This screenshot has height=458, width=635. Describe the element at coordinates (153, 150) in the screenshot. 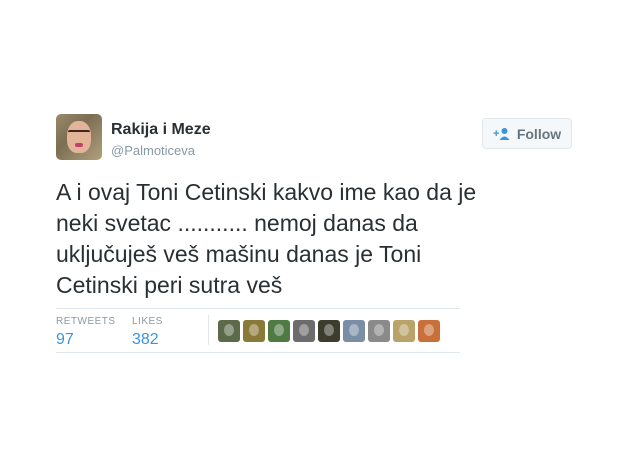

I see `user-handle: @Palmoticeva` at that location.